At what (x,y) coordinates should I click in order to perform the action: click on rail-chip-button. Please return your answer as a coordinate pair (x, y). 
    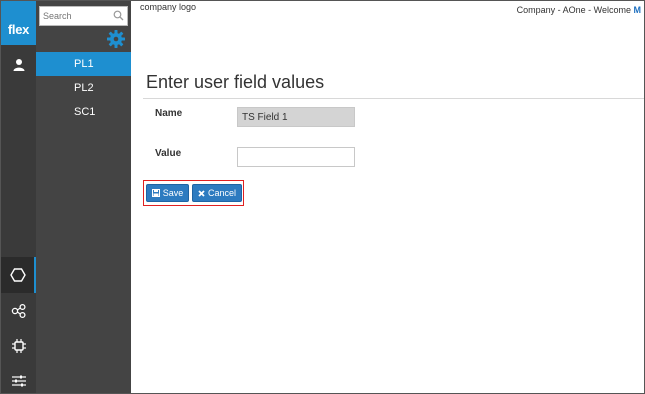
    Looking at the image, I should click on (18, 346).